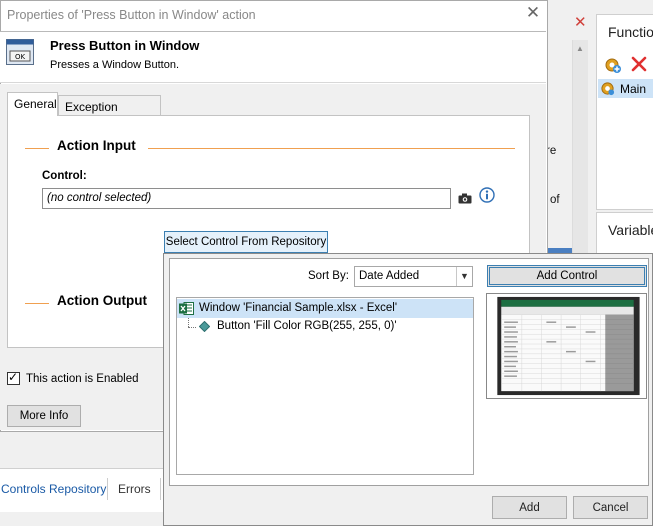 Image resolution: width=653 pixels, height=526 pixels. I want to click on add-function-icon, so click(613, 65).